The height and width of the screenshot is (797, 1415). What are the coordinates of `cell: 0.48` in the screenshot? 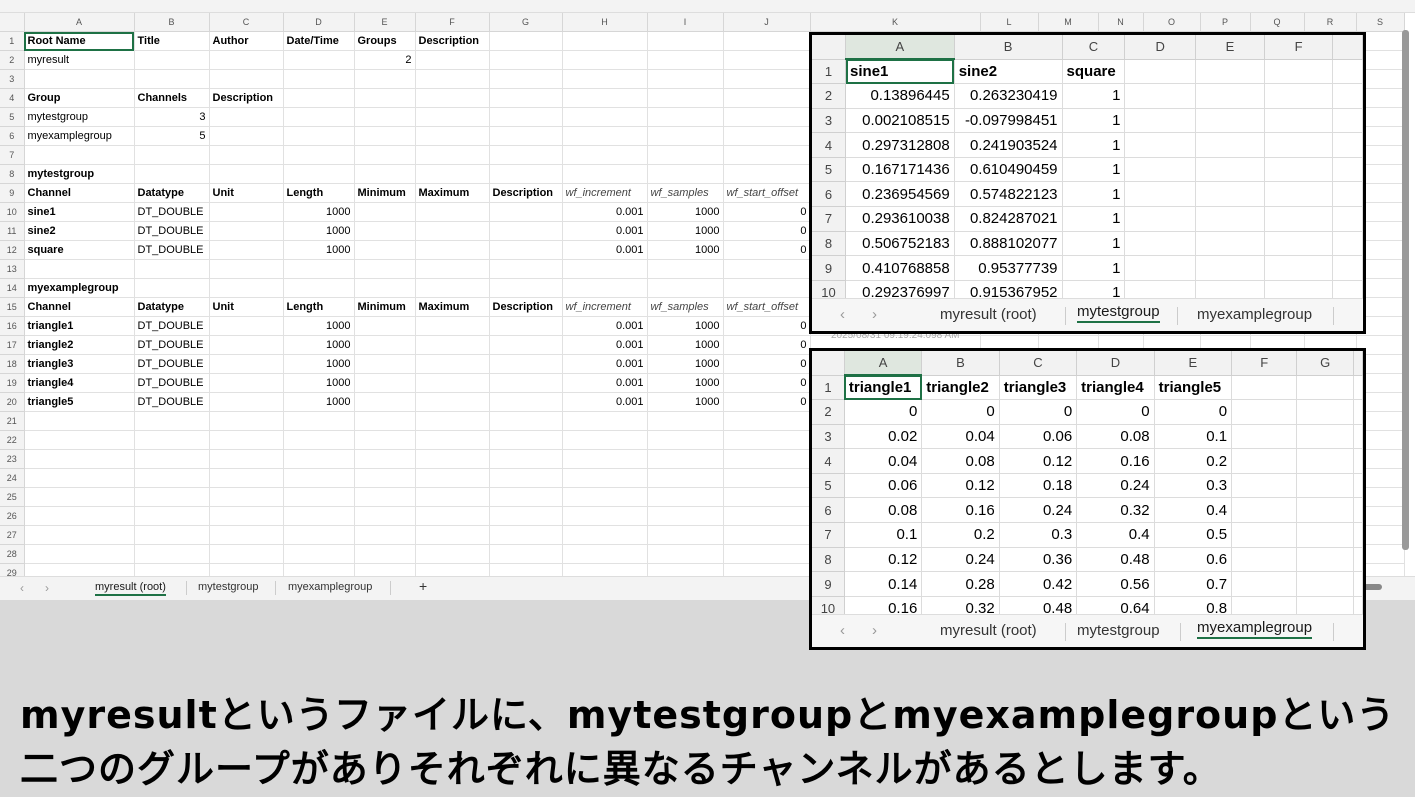 It's located at (1115, 560).